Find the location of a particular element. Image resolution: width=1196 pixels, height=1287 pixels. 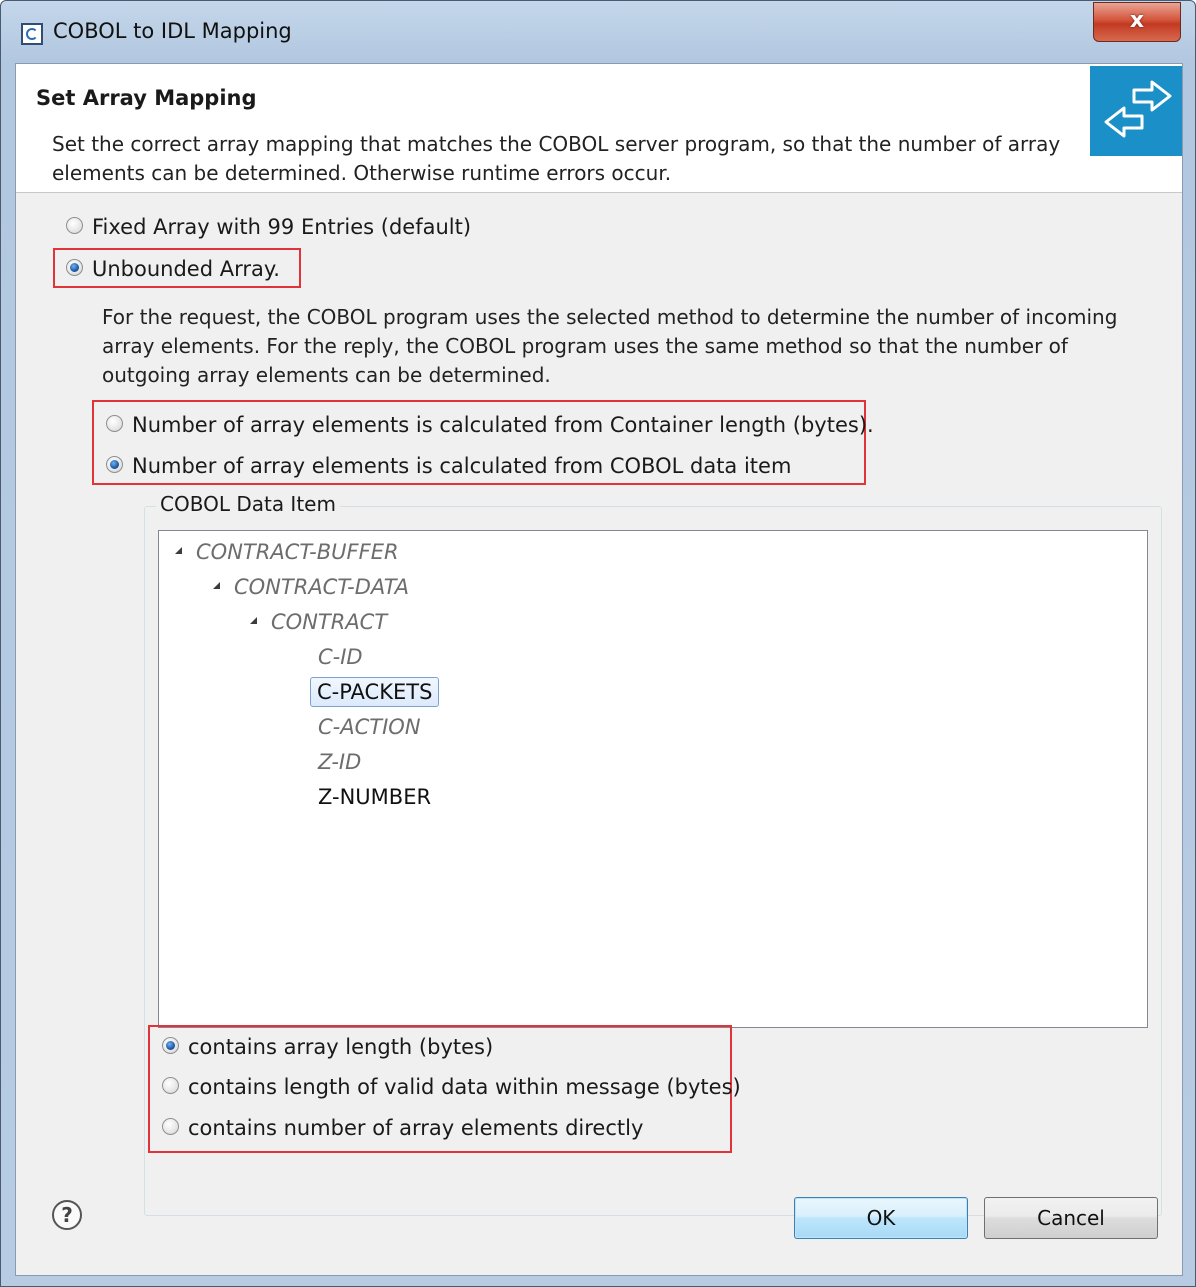

tree-node: CONTRACT is located at coordinates (318, 622).